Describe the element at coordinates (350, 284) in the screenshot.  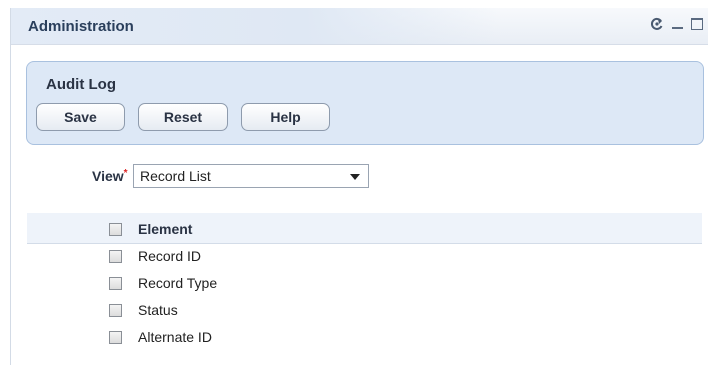
I see `table-row: Record Type` at that location.